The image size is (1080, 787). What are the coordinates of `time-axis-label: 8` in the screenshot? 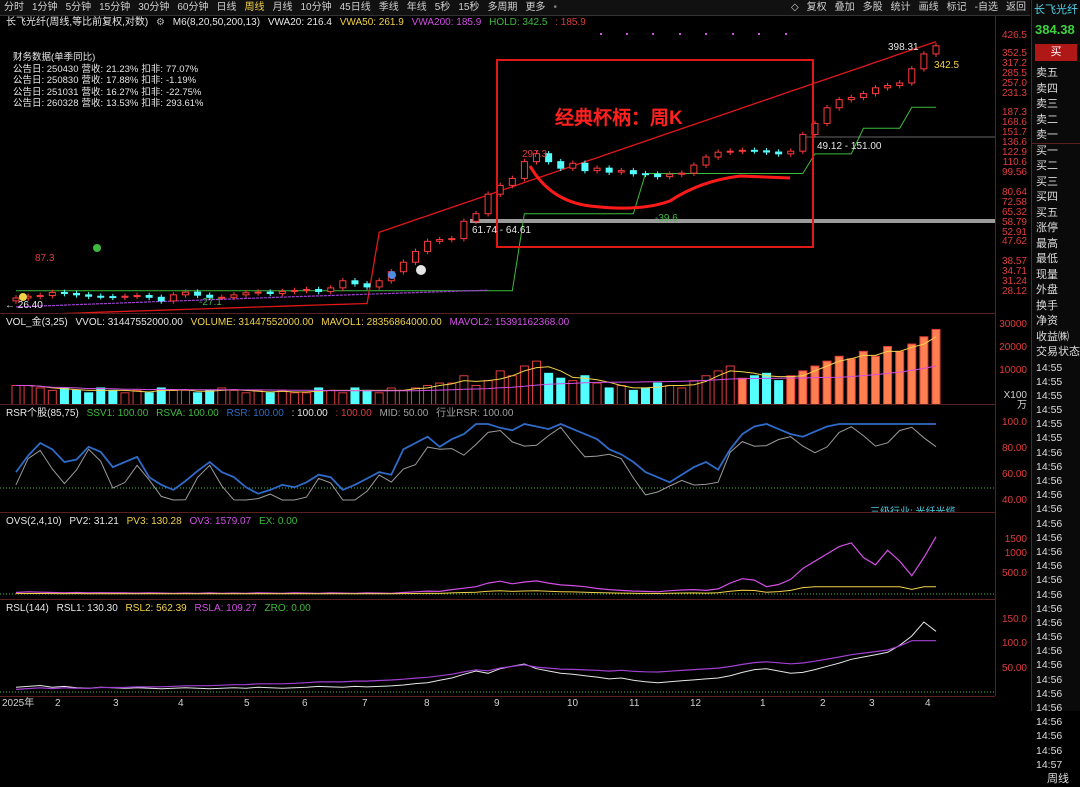 It's located at (427, 703).